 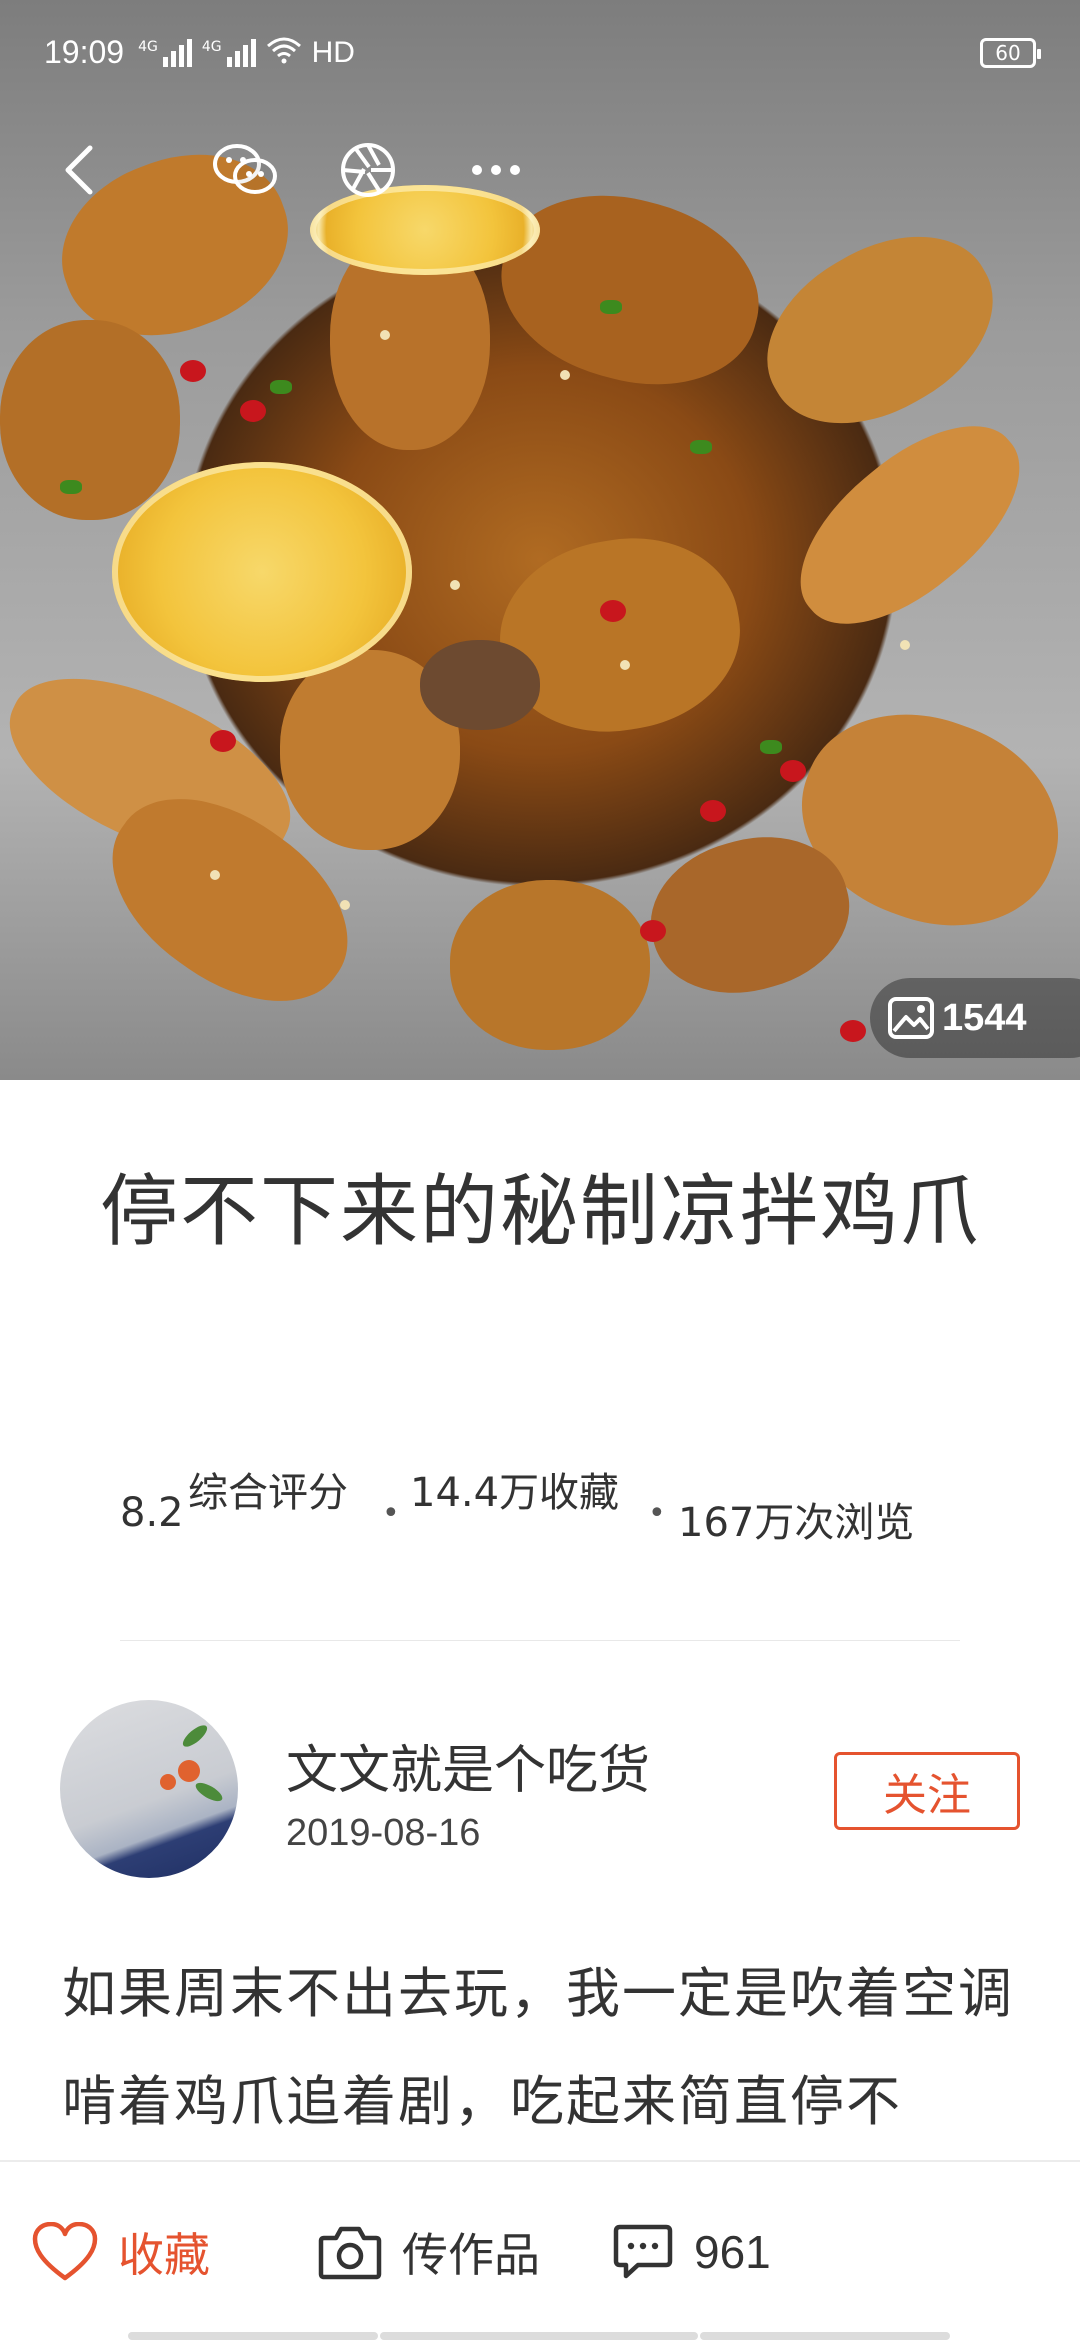 What do you see at coordinates (984, 1017) in the screenshot?
I see `photo-count-text: 1544` at bounding box center [984, 1017].